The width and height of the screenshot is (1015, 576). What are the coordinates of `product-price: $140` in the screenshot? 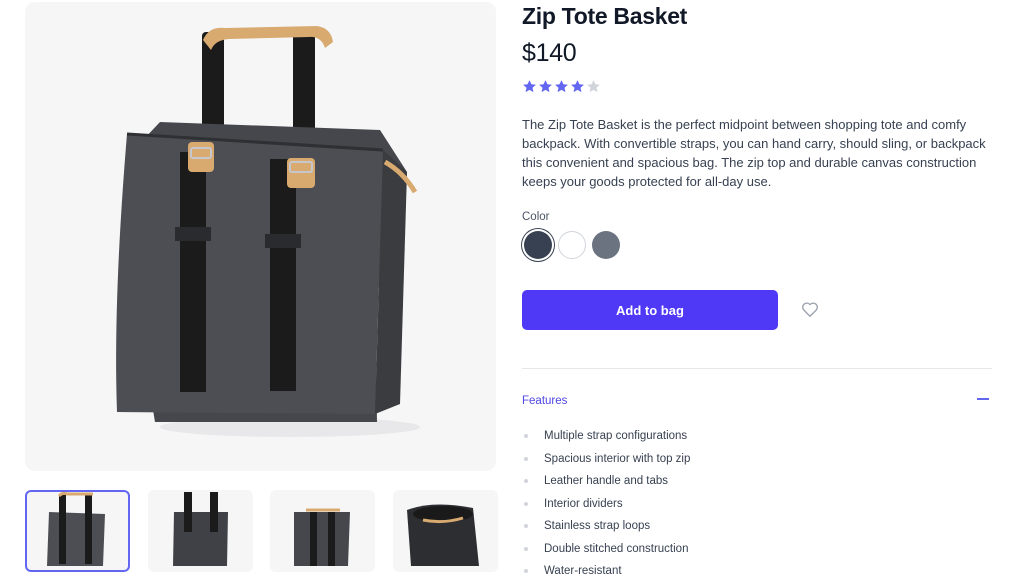 It's located at (549, 53).